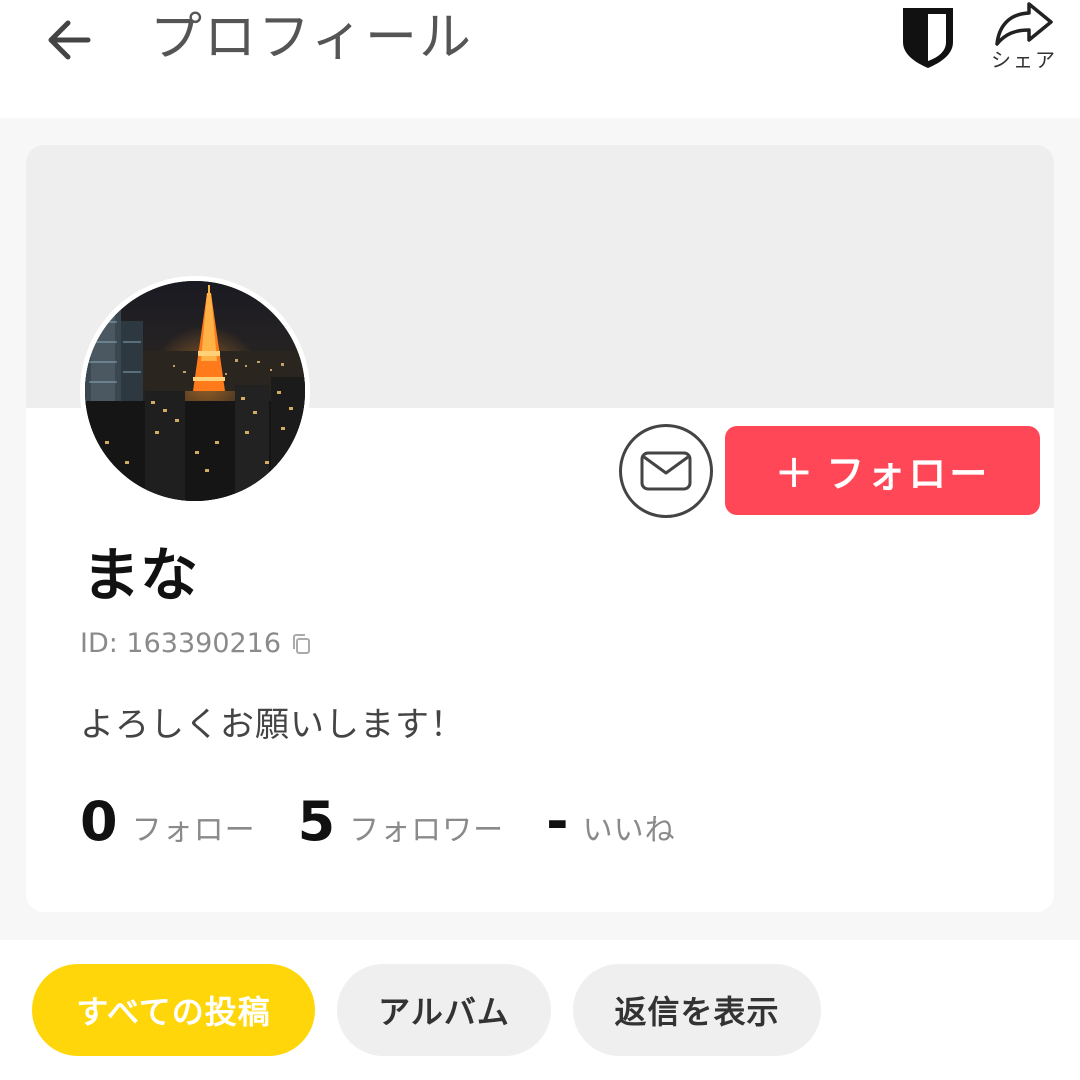 The height and width of the screenshot is (1080, 1080). I want to click on stat-likes: - いいね, so click(610, 822).